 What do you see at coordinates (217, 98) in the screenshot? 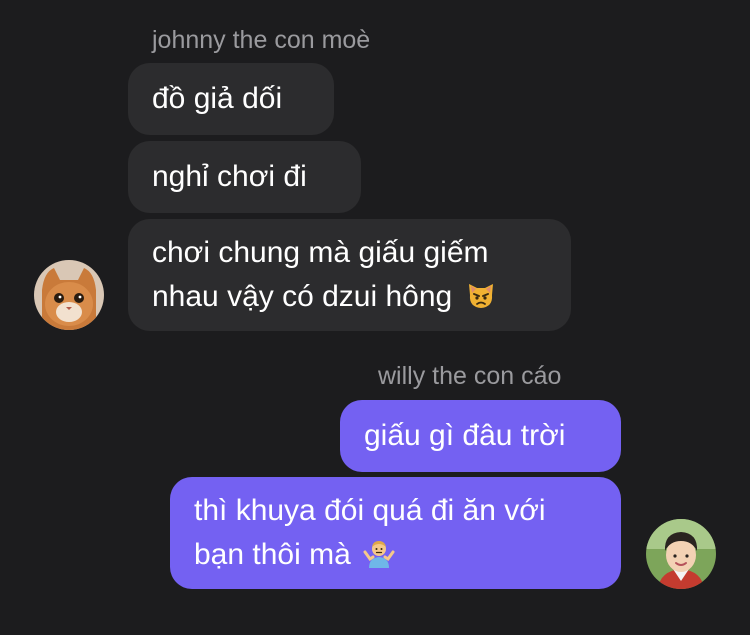
I see `message-text: đồ giả dối` at bounding box center [217, 98].